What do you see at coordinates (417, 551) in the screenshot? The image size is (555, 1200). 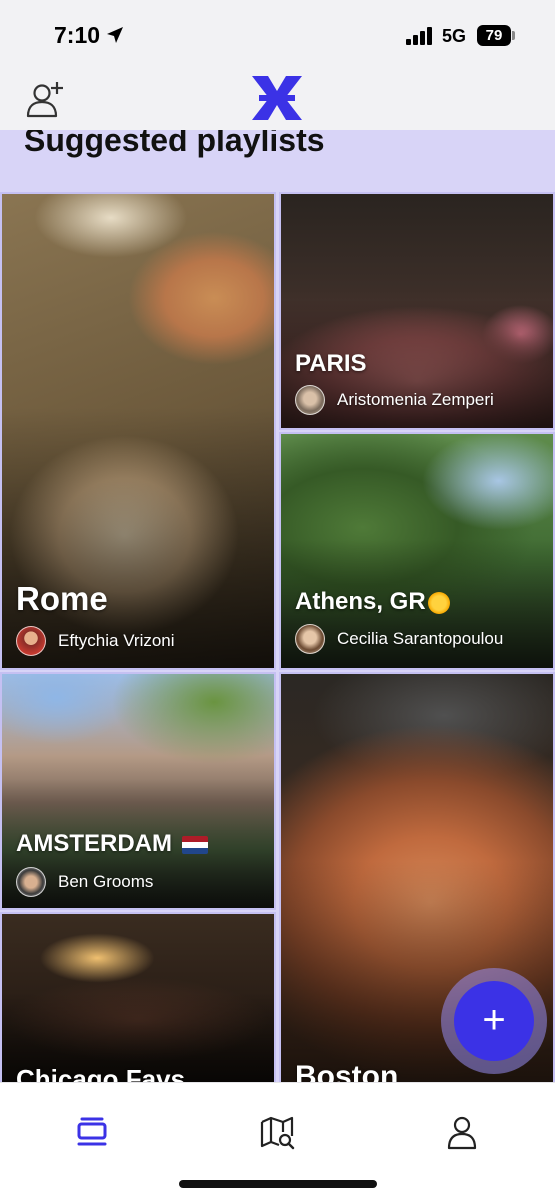 I see `playlist-card-athens: Athens, GR Cecilia Sarantopoulou` at bounding box center [417, 551].